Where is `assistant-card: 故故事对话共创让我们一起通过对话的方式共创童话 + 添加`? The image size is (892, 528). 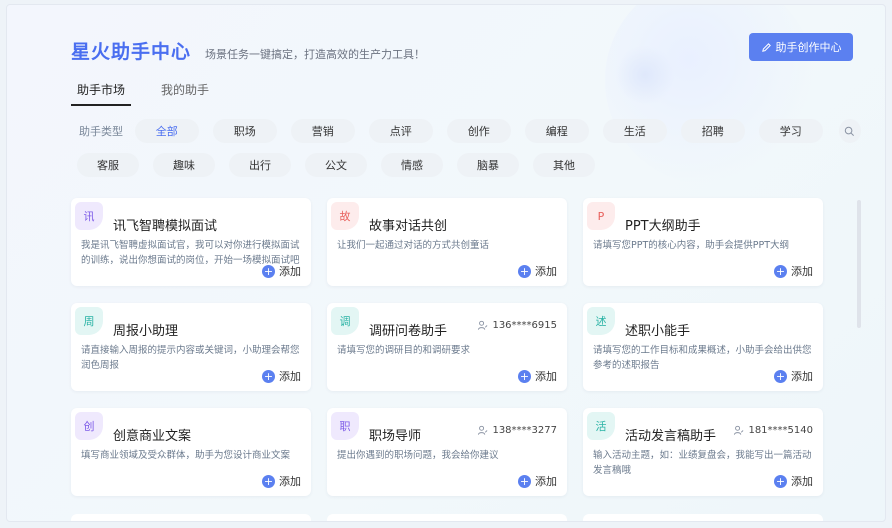
assistant-card: 故故事对话共创让我们一起通过对话的方式共创童话 + 添加 is located at coordinates (447, 242).